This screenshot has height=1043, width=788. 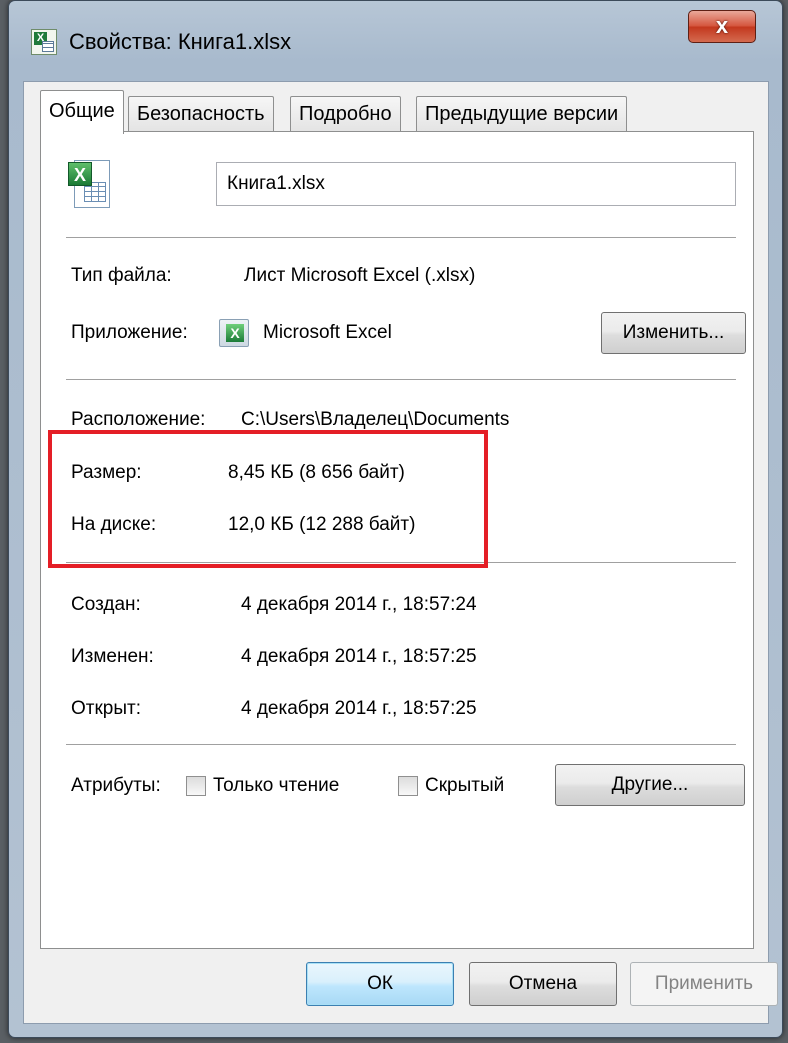 I want to click on ok-button: ОК, so click(x=380, y=984).